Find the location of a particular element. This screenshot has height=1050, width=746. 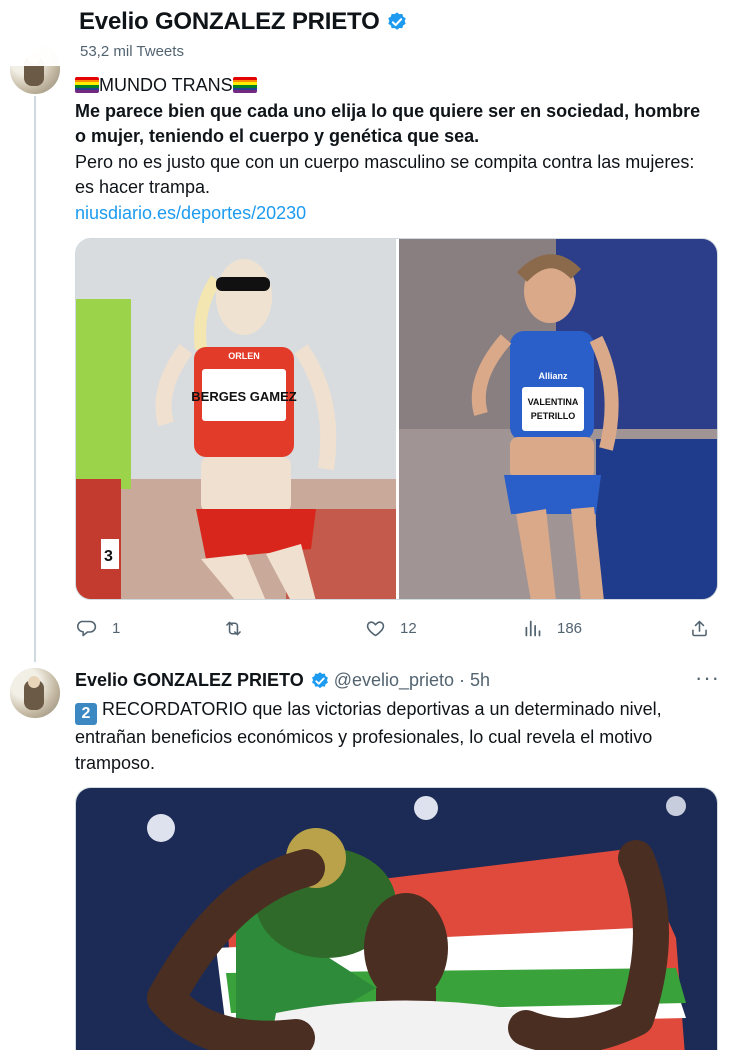

views-count: 186 is located at coordinates (570, 628).